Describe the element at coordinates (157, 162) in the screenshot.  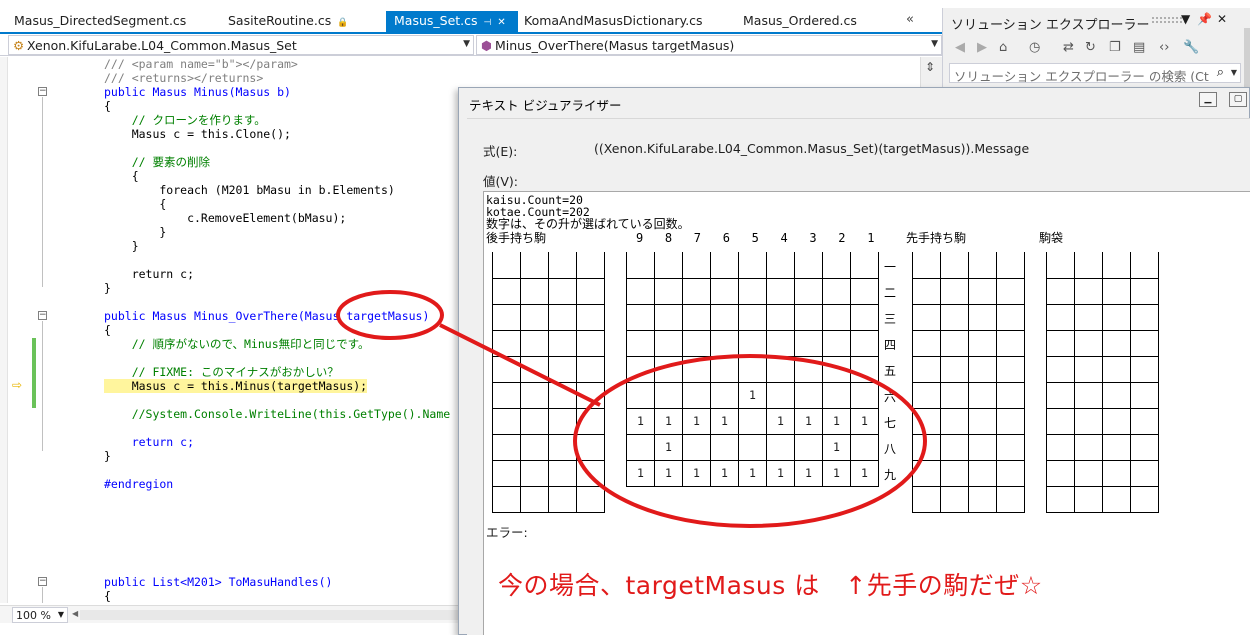
I see `code-text: // 要素の削除` at that location.